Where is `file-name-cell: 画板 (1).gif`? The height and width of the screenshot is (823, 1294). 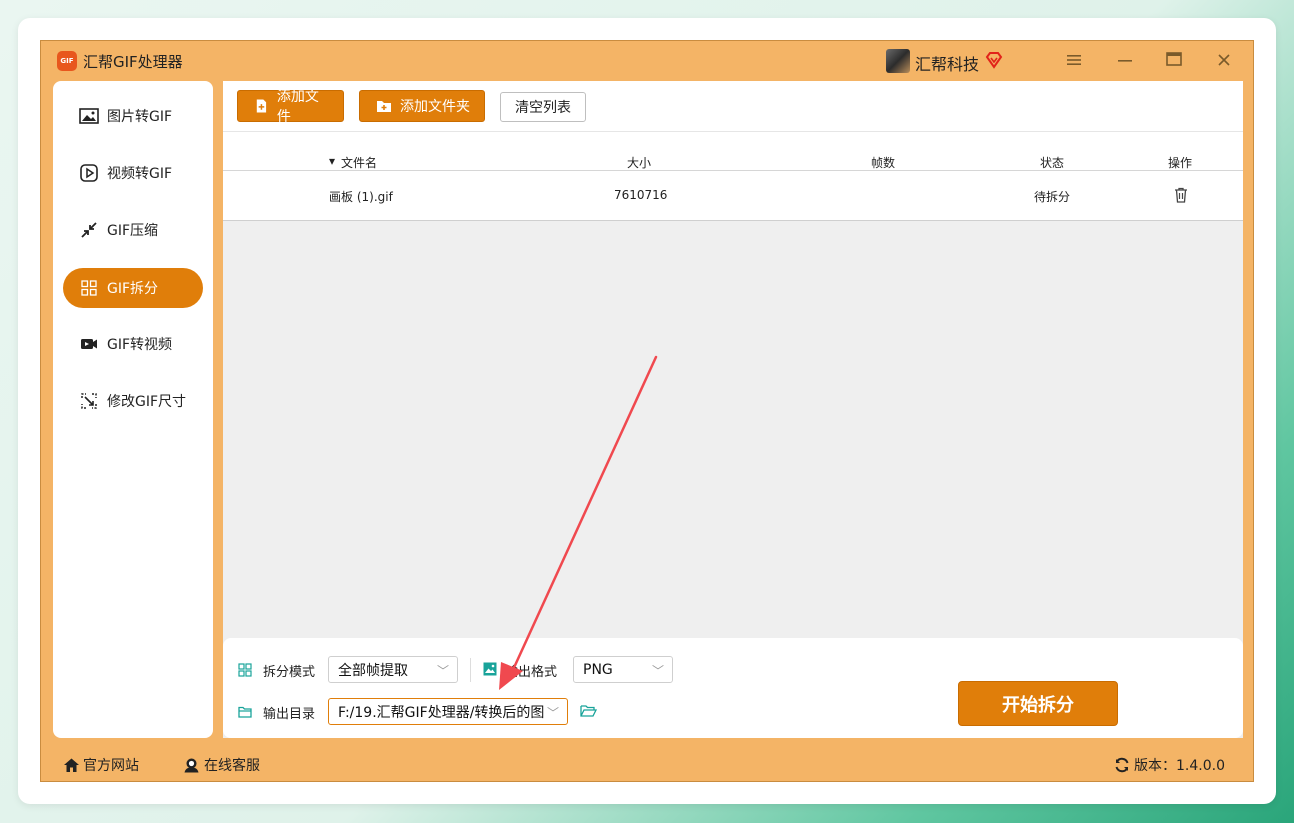
file-name-cell: 画板 (1).gif is located at coordinates (361, 197).